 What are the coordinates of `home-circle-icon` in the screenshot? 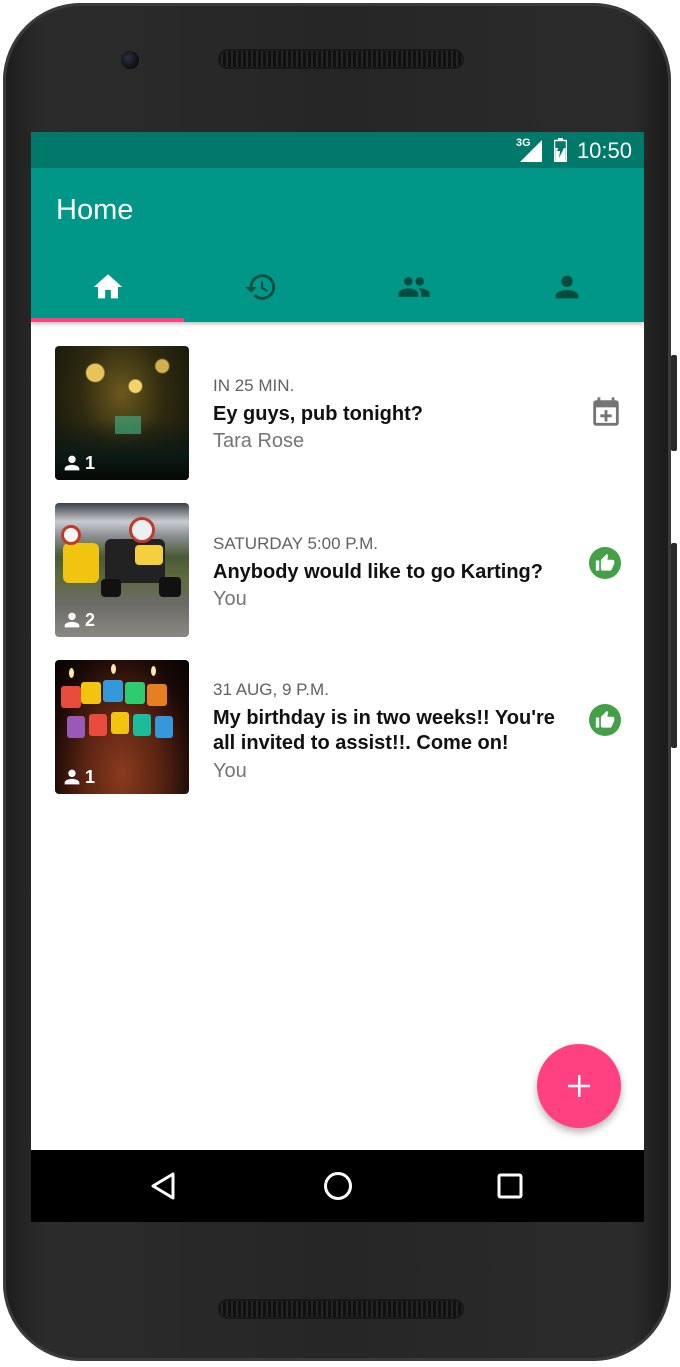 It's located at (338, 1186).